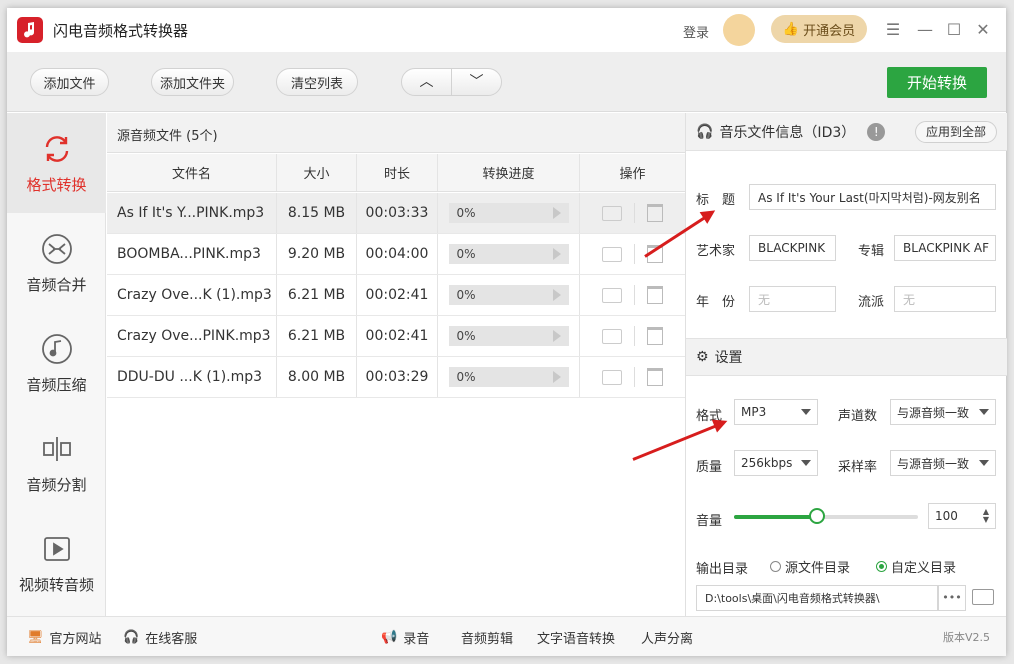  I want to click on radio-source-label: 源文件目录, so click(818, 568).